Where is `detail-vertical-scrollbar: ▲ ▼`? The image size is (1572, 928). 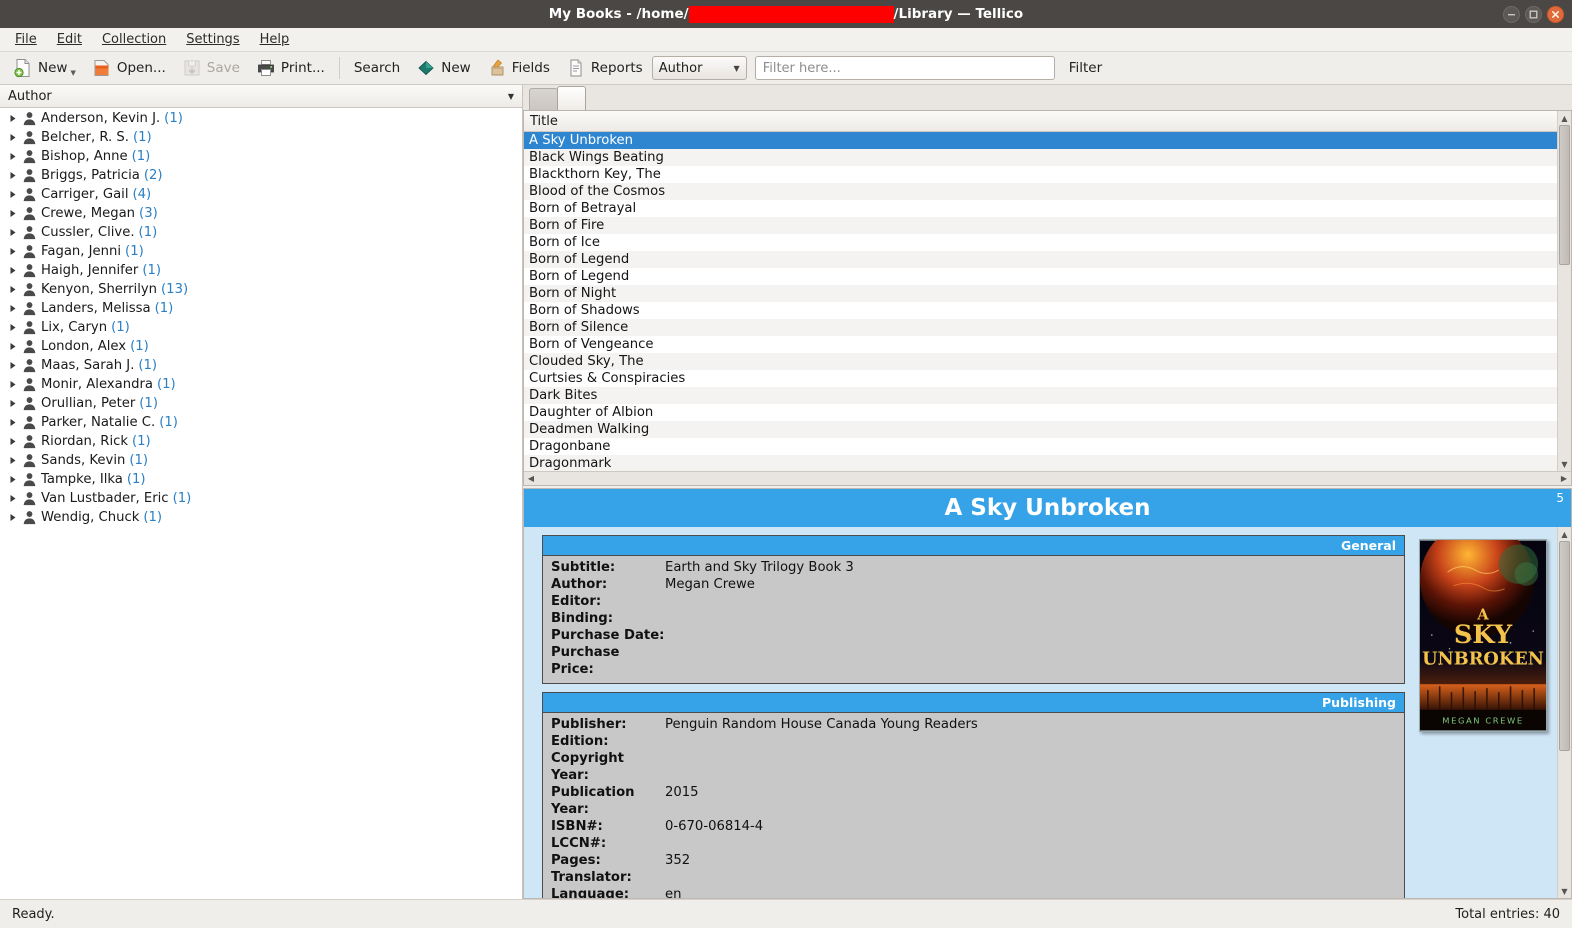 detail-vertical-scrollbar: ▲ ▼ is located at coordinates (1564, 712).